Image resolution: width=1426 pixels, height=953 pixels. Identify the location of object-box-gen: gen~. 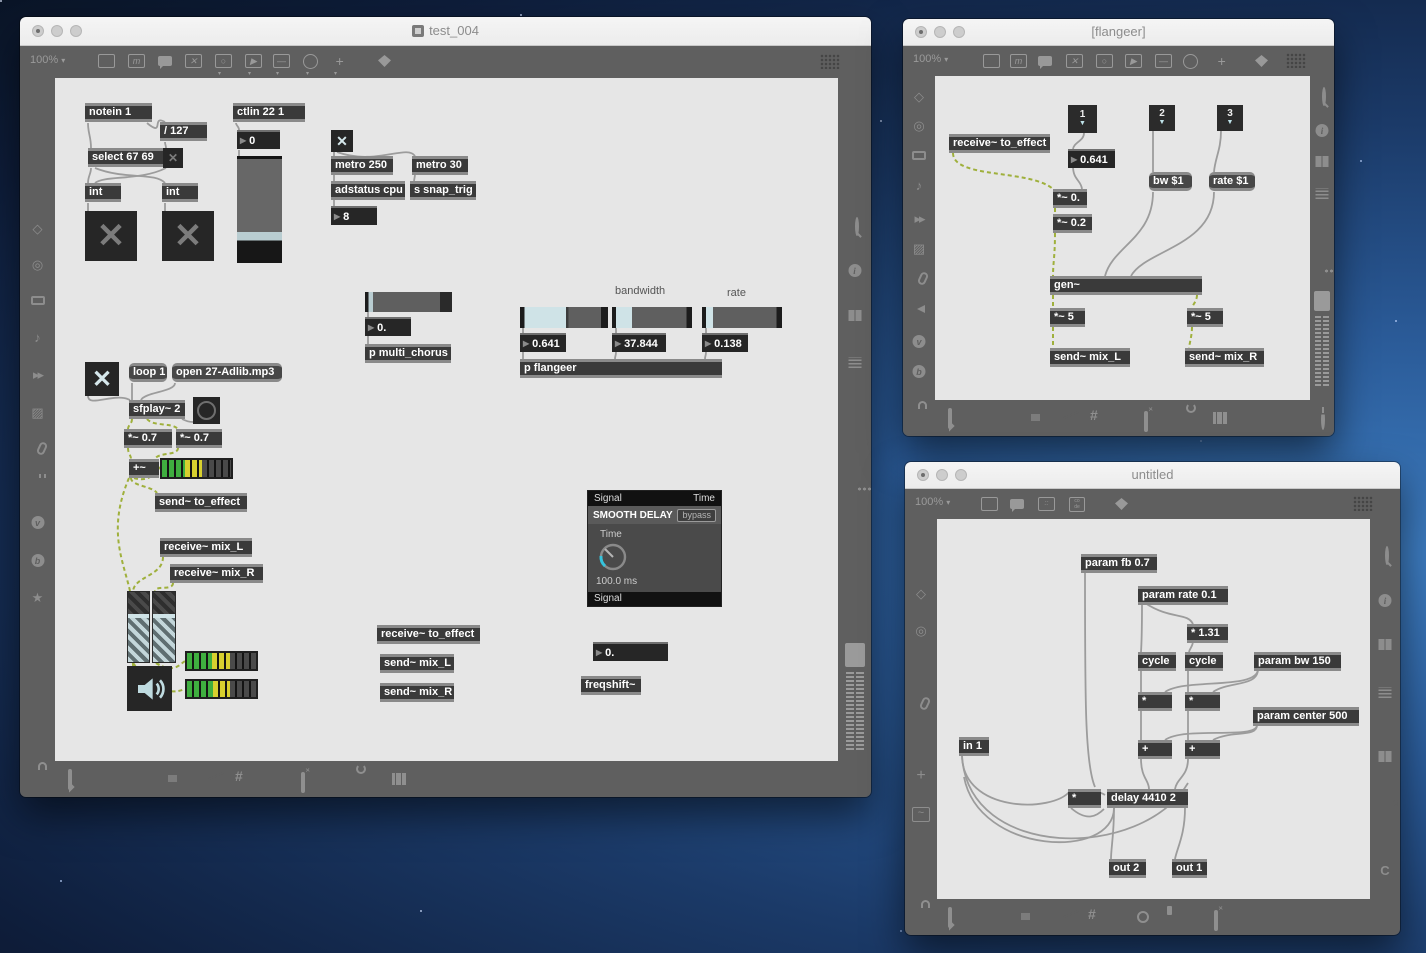
(1126, 285).